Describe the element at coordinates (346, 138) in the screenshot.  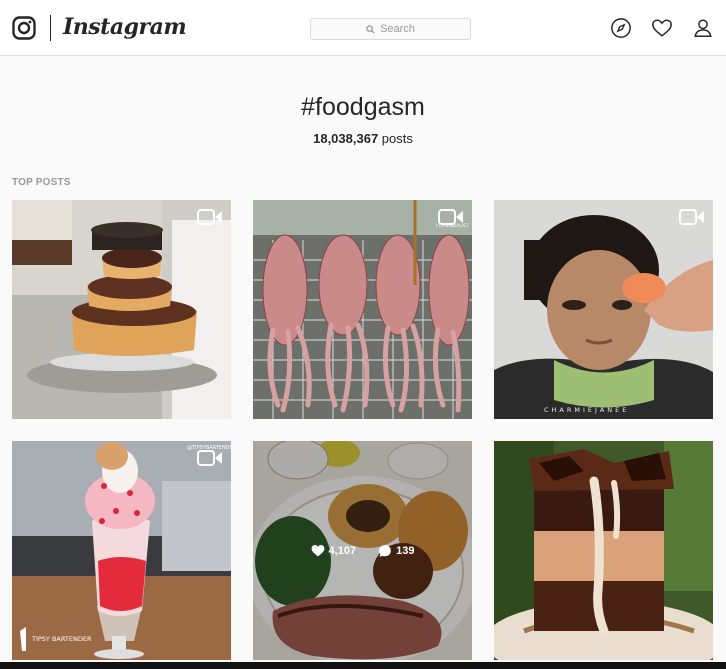
I see `post-count-value: 18,038,367` at that location.